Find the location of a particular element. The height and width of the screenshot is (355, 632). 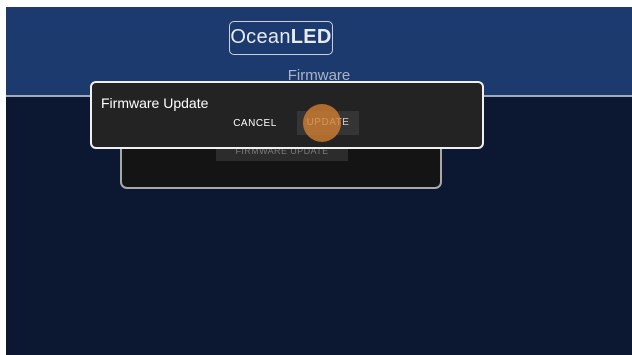

cancel-button: CANCEL is located at coordinates (255, 124).